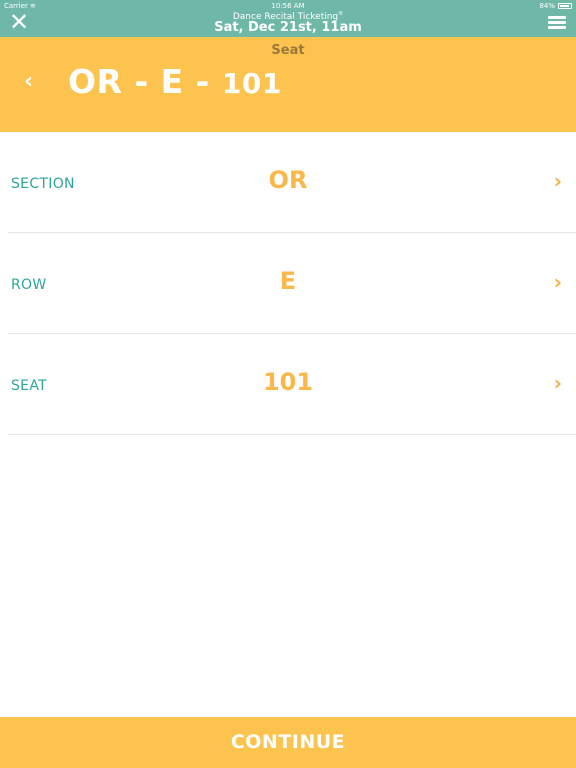  I want to click on row-value: E, so click(288, 281).